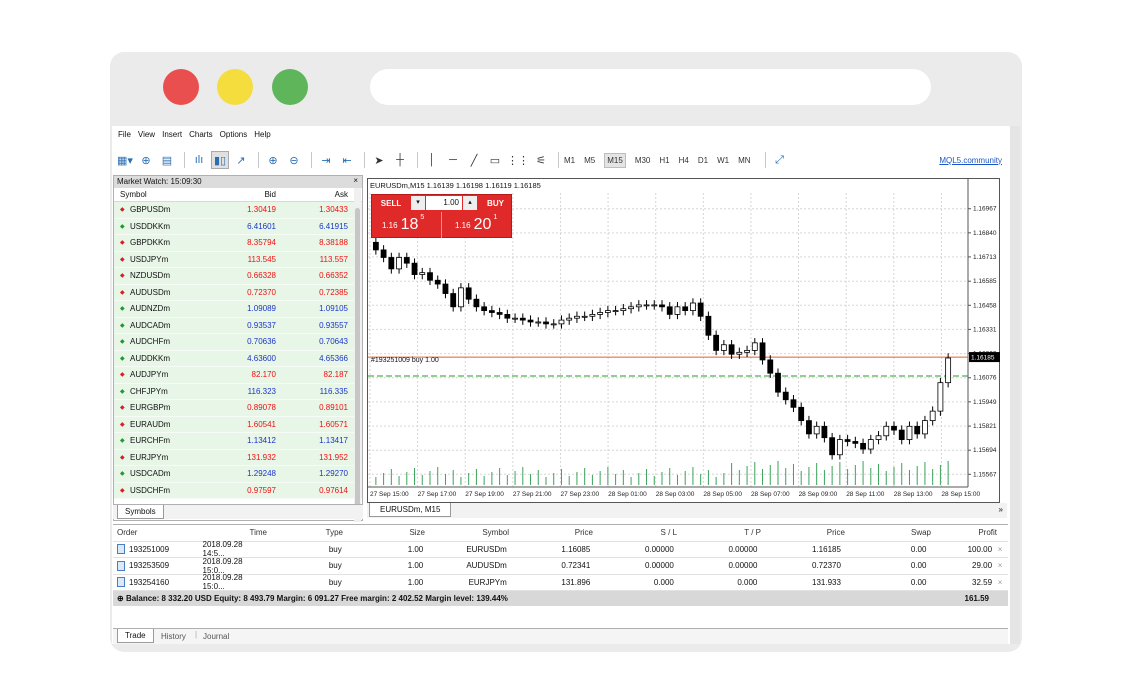 This screenshot has height=698, width=1132. What do you see at coordinates (238, 292) in the screenshot?
I see `market-watch-row: ◆ AUDUSDm 0.72370 0.72385` at bounding box center [238, 292].